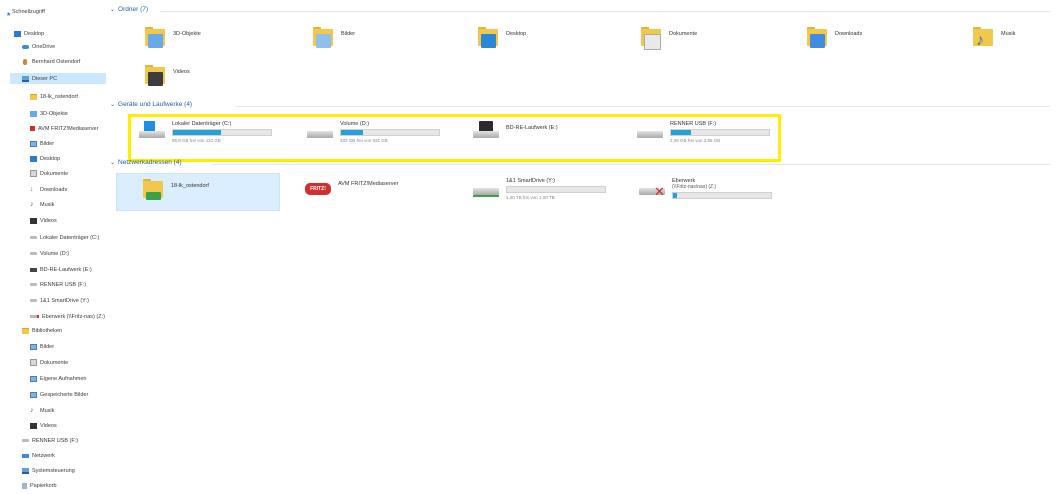 This screenshot has width=1057, height=494. What do you see at coordinates (51, 61) in the screenshot?
I see `nav-item-user: Bernhard Ostendorf` at bounding box center [51, 61].